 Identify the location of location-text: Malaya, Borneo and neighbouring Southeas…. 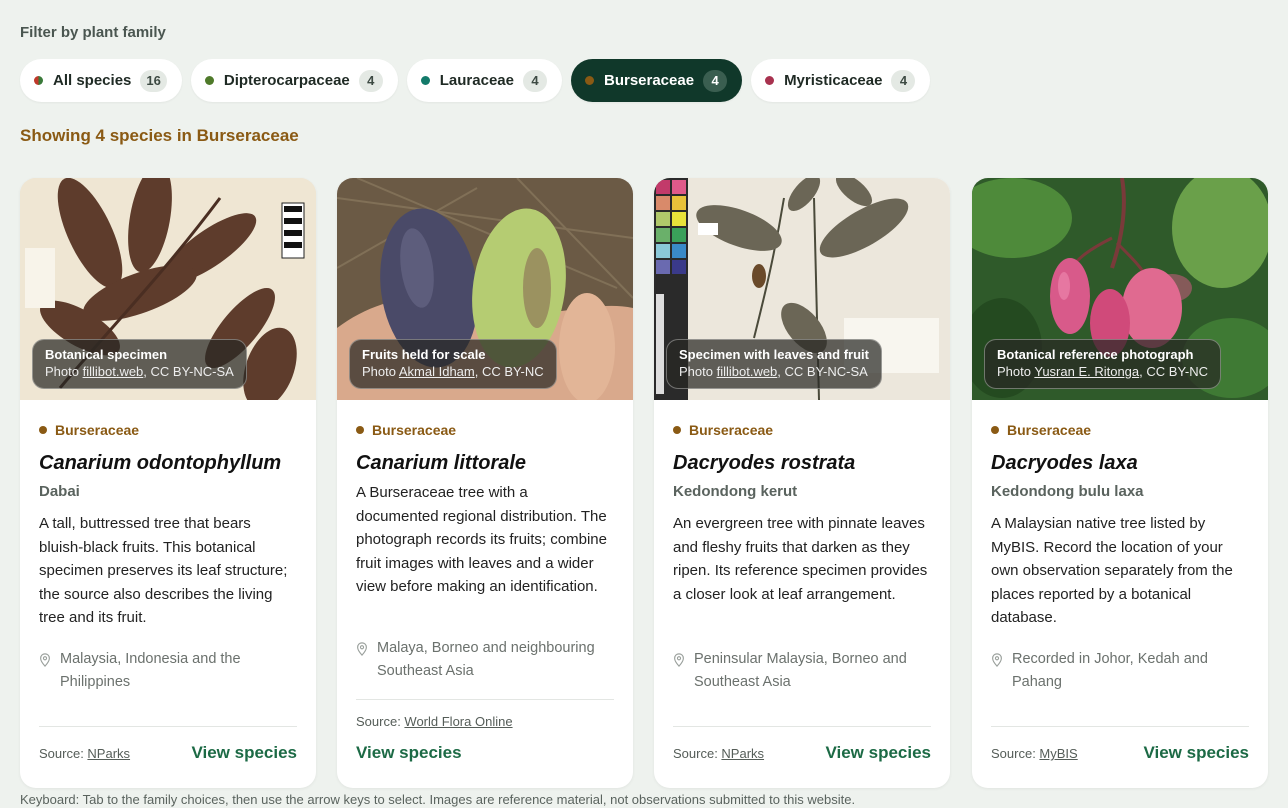
(486, 659).